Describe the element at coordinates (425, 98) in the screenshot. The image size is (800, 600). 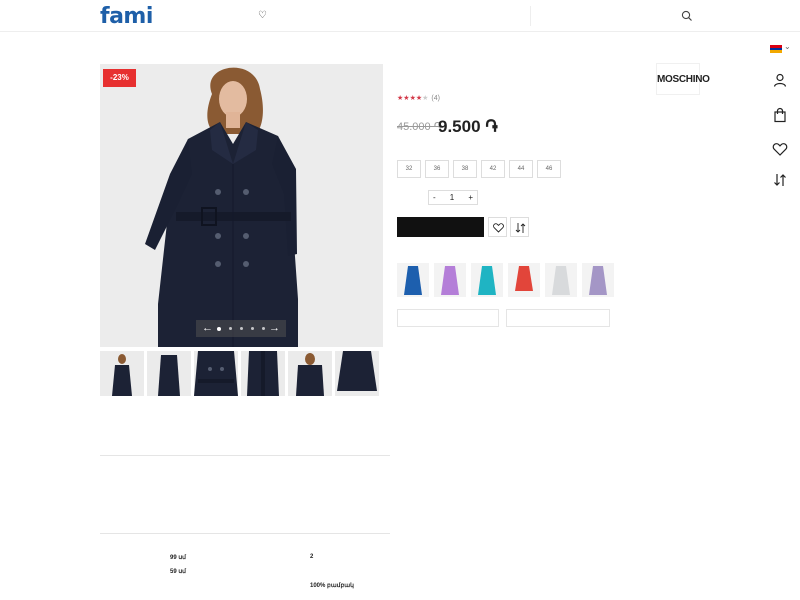
I see `star-empty-icon: ★` at that location.